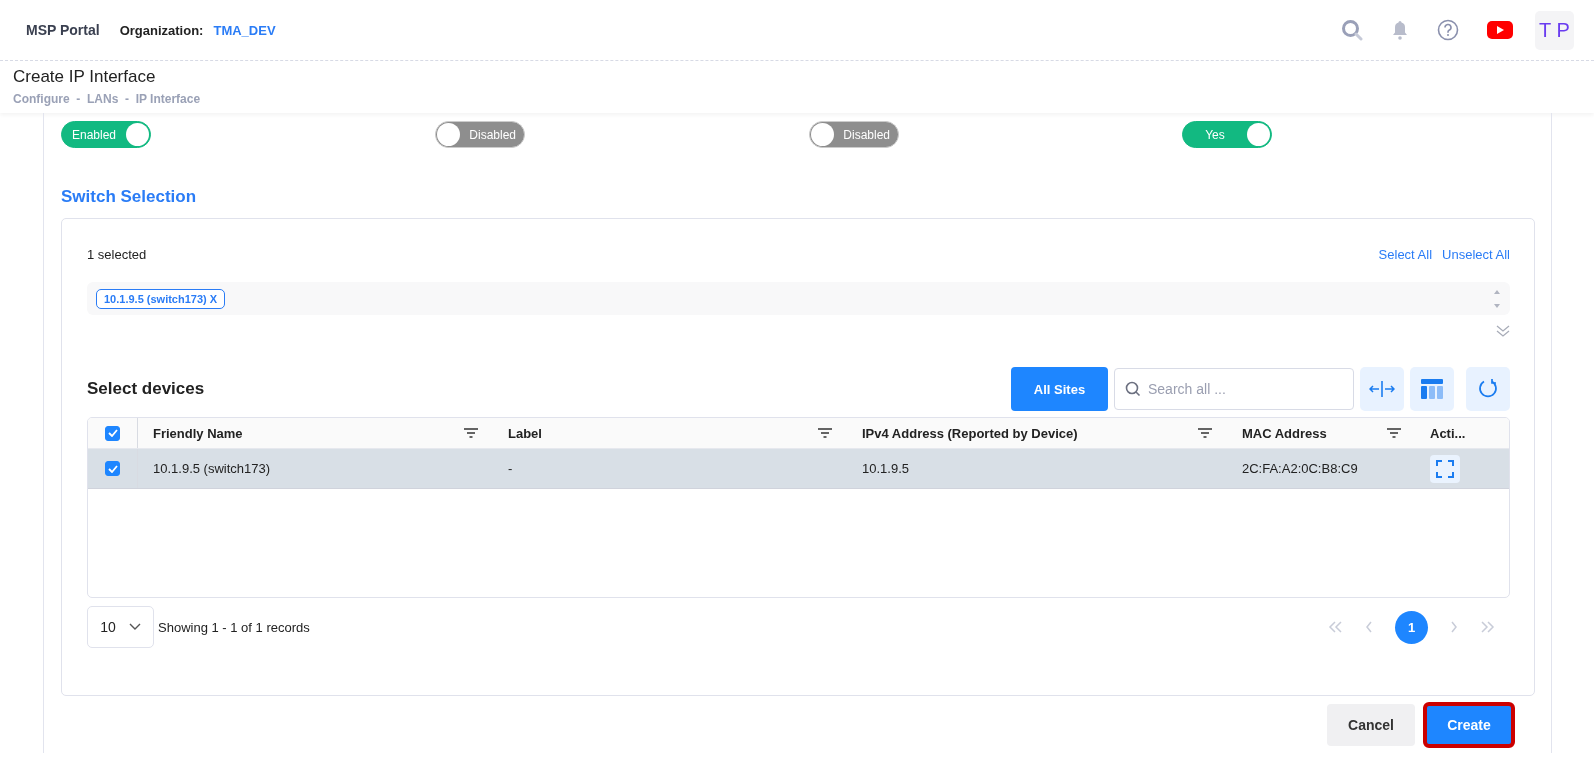  Describe the element at coordinates (797, 99) in the screenshot. I see `breadcrumb: Configure - LANs - IP Interface` at that location.